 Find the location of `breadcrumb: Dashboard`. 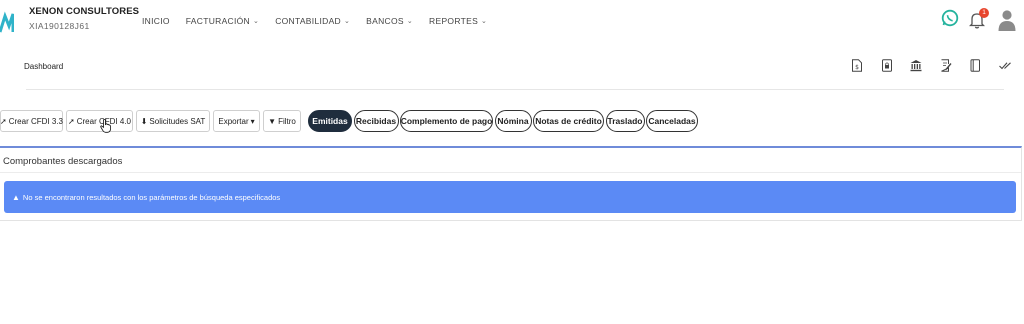

breadcrumb: Dashboard is located at coordinates (43, 66).